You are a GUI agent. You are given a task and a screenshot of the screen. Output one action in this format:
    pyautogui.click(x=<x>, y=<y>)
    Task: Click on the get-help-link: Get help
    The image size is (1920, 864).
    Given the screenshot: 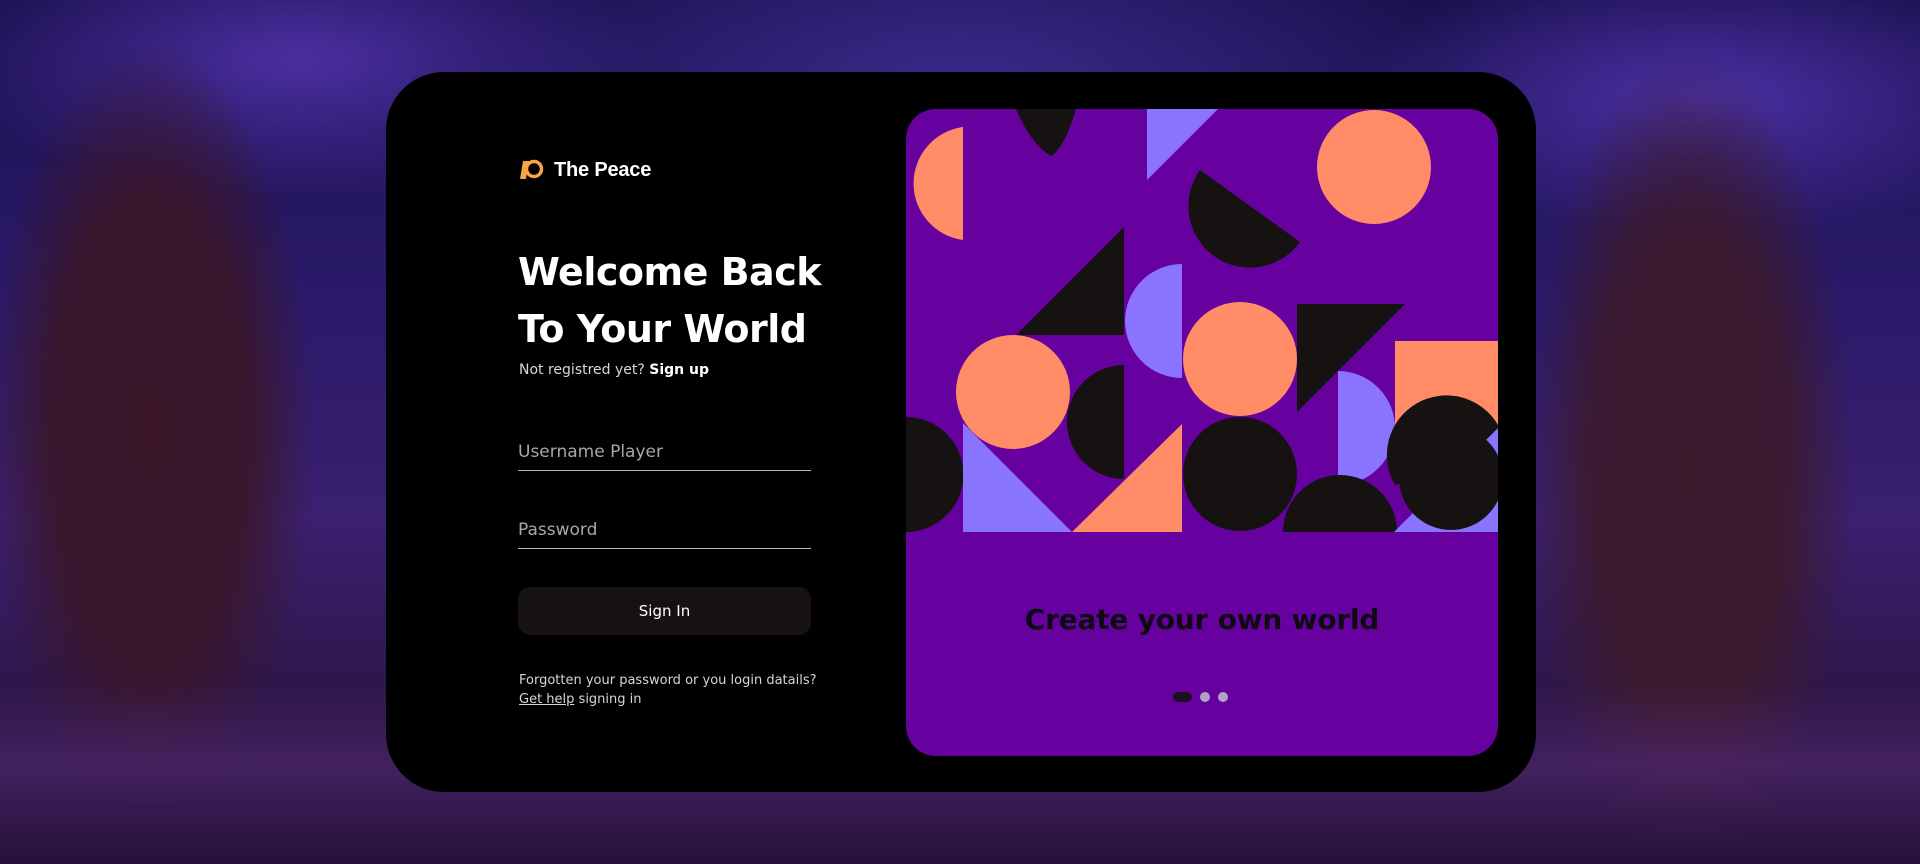 What is the action you would take?
    pyautogui.click(x=546, y=699)
    